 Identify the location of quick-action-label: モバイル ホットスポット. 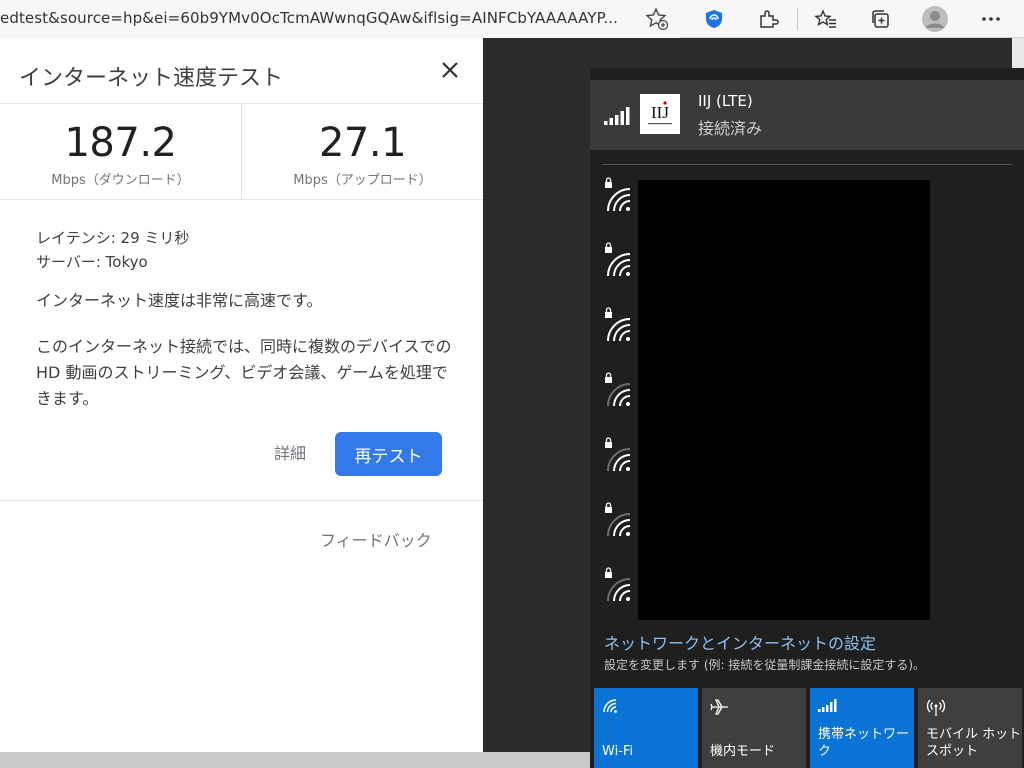
(974, 743).